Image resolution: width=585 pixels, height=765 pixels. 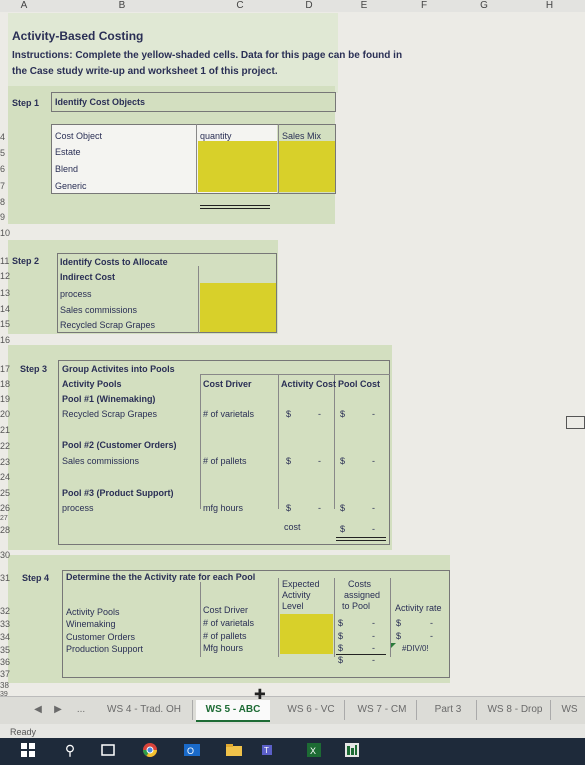 I want to click on row-number: 33, so click(x=7, y=624).